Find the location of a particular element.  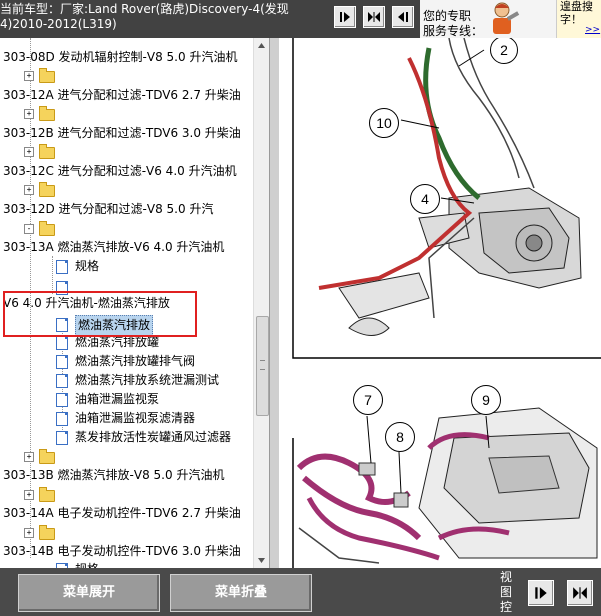

callout-9: 9 is located at coordinates (486, 400).